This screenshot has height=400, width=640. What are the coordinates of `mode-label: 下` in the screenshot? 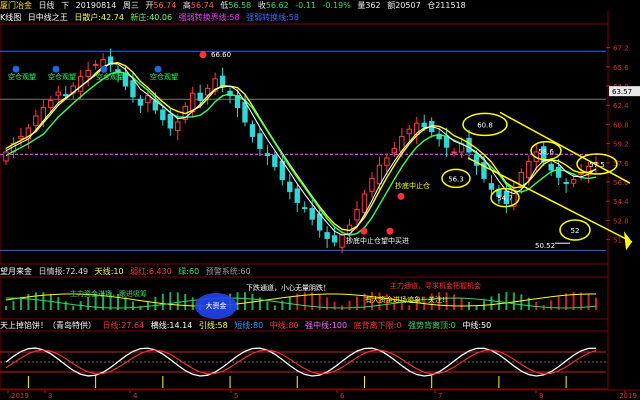 It's located at (65, 5).